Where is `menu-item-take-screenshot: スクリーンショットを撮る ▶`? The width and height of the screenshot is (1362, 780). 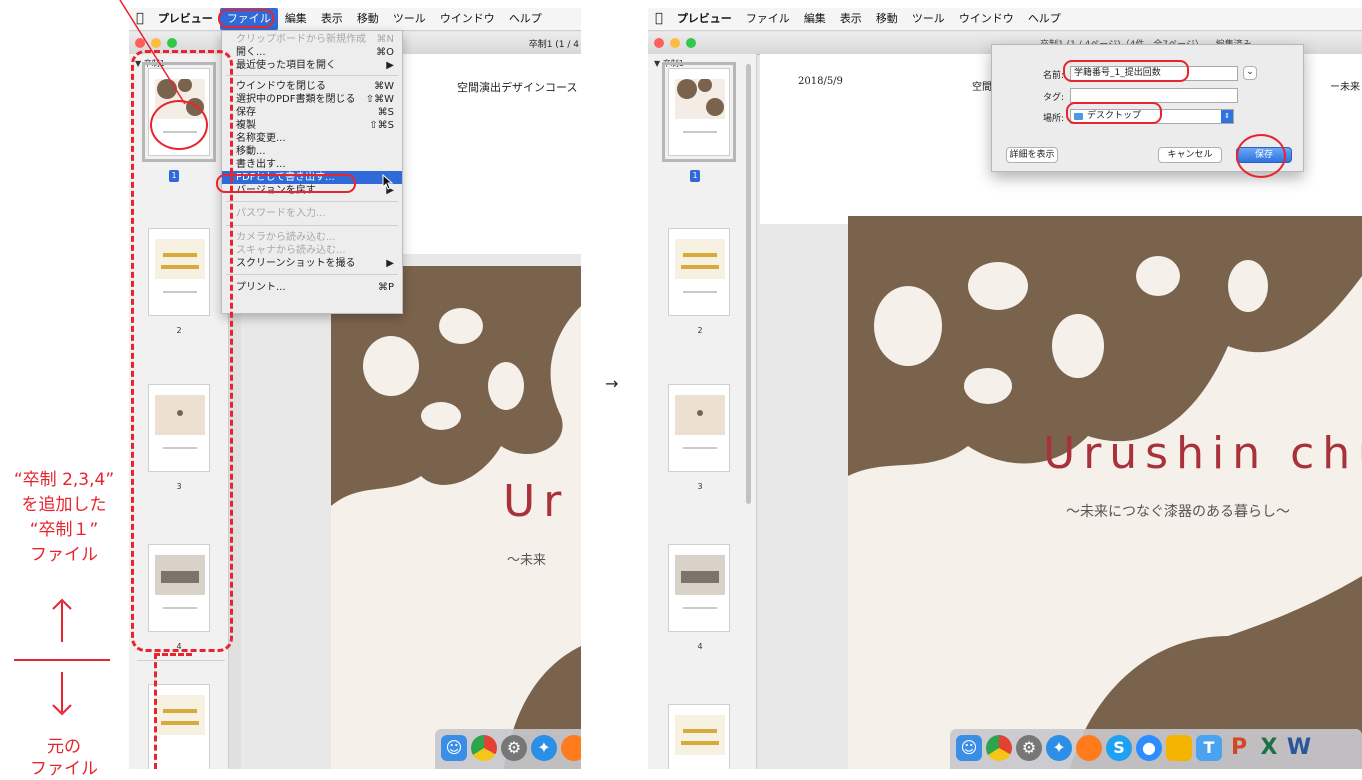
menu-item-take-screenshot: スクリーンショットを撮る ▶ is located at coordinates (312, 263).